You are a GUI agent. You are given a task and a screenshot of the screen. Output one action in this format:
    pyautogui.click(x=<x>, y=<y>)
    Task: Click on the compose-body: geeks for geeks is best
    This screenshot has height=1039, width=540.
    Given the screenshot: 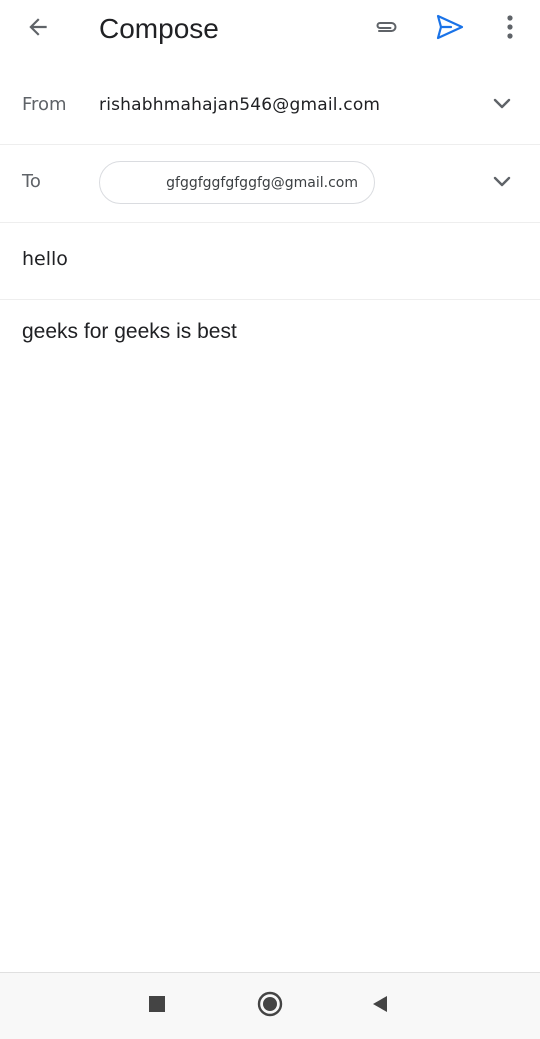 What is the action you would take?
    pyautogui.click(x=129, y=332)
    